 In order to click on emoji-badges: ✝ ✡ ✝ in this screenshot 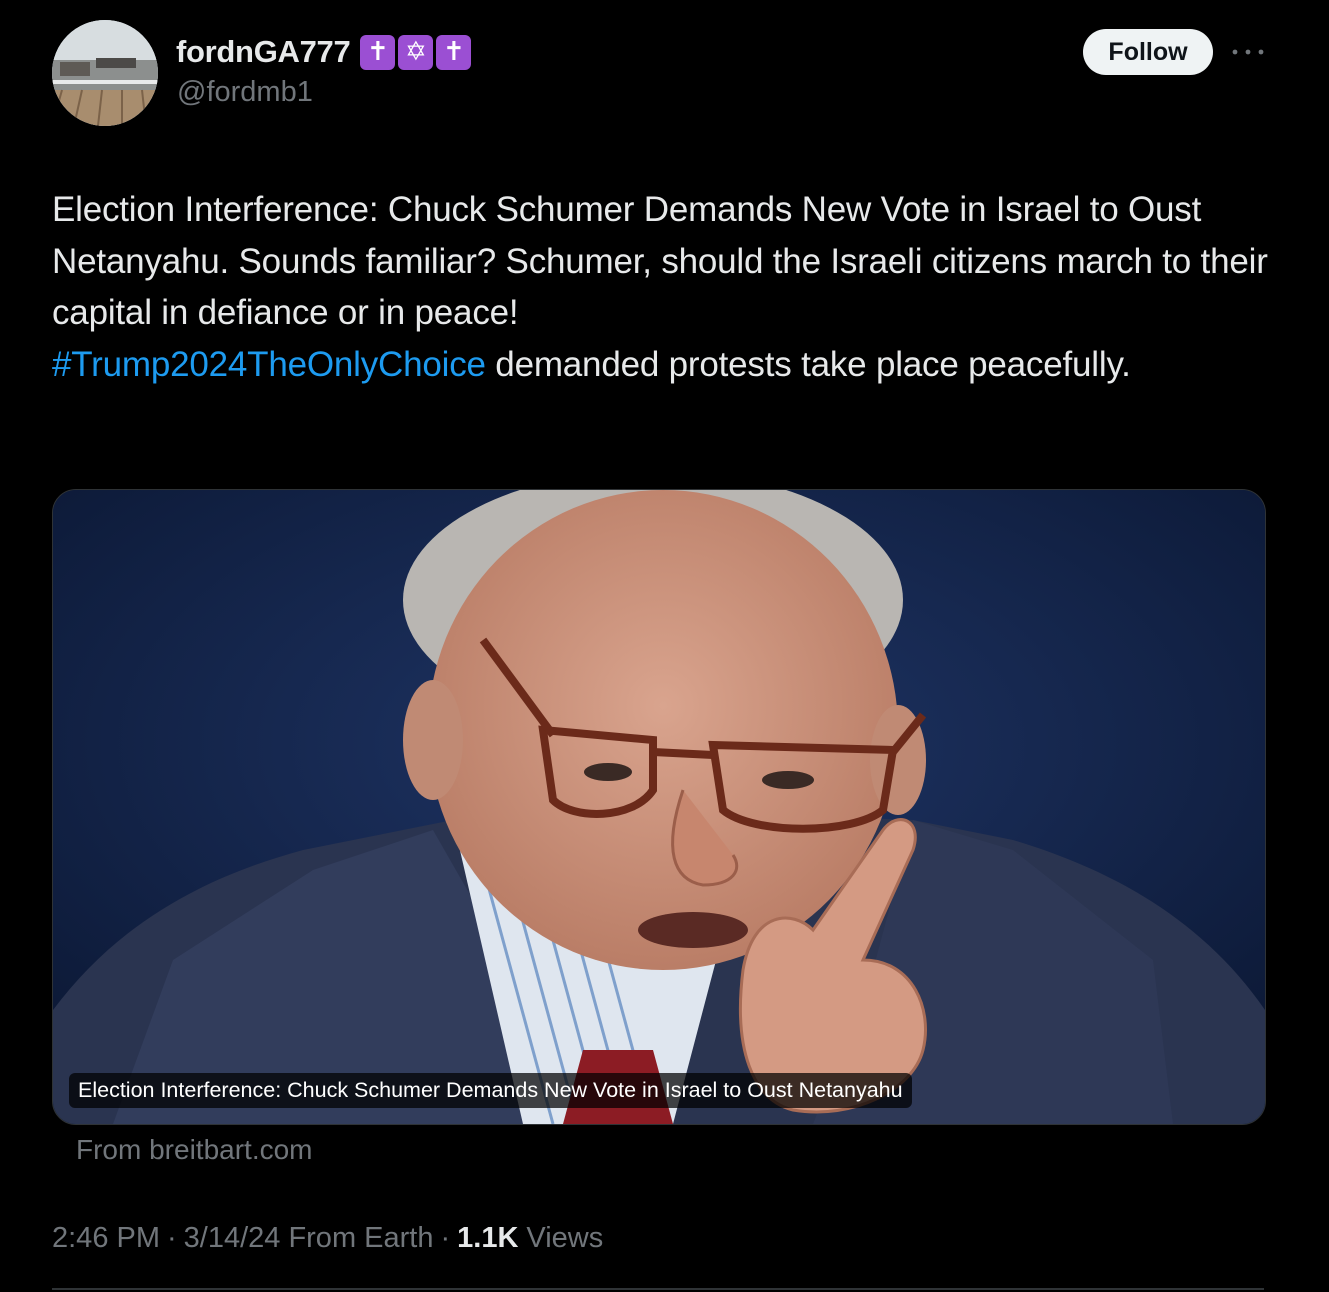, I will do `click(416, 52)`.